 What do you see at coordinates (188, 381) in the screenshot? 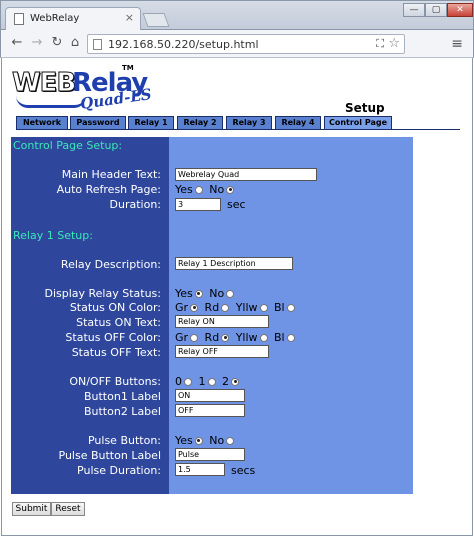
I see `onoff-0-radio` at bounding box center [188, 381].